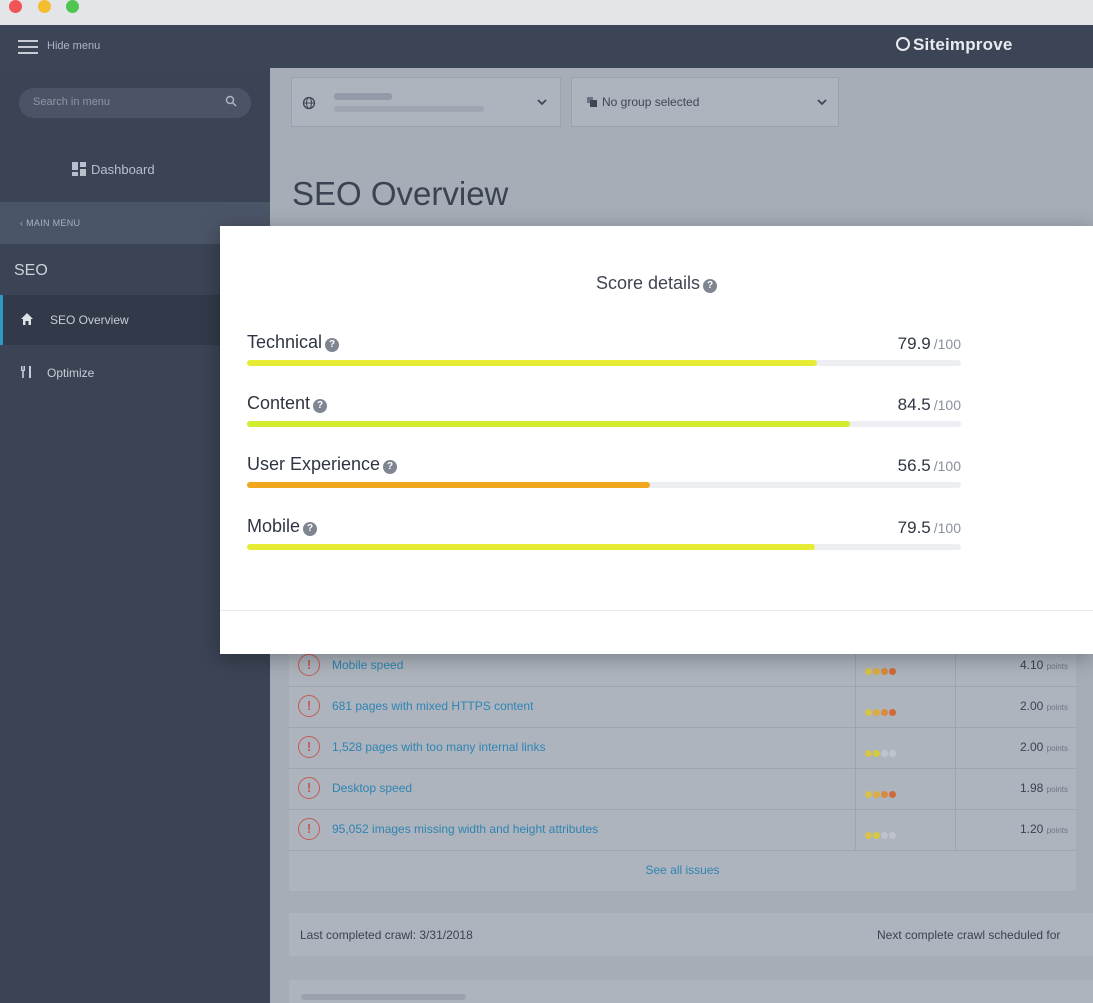  Describe the element at coordinates (656, 283) in the screenshot. I see `modal-title: Score details?` at that location.